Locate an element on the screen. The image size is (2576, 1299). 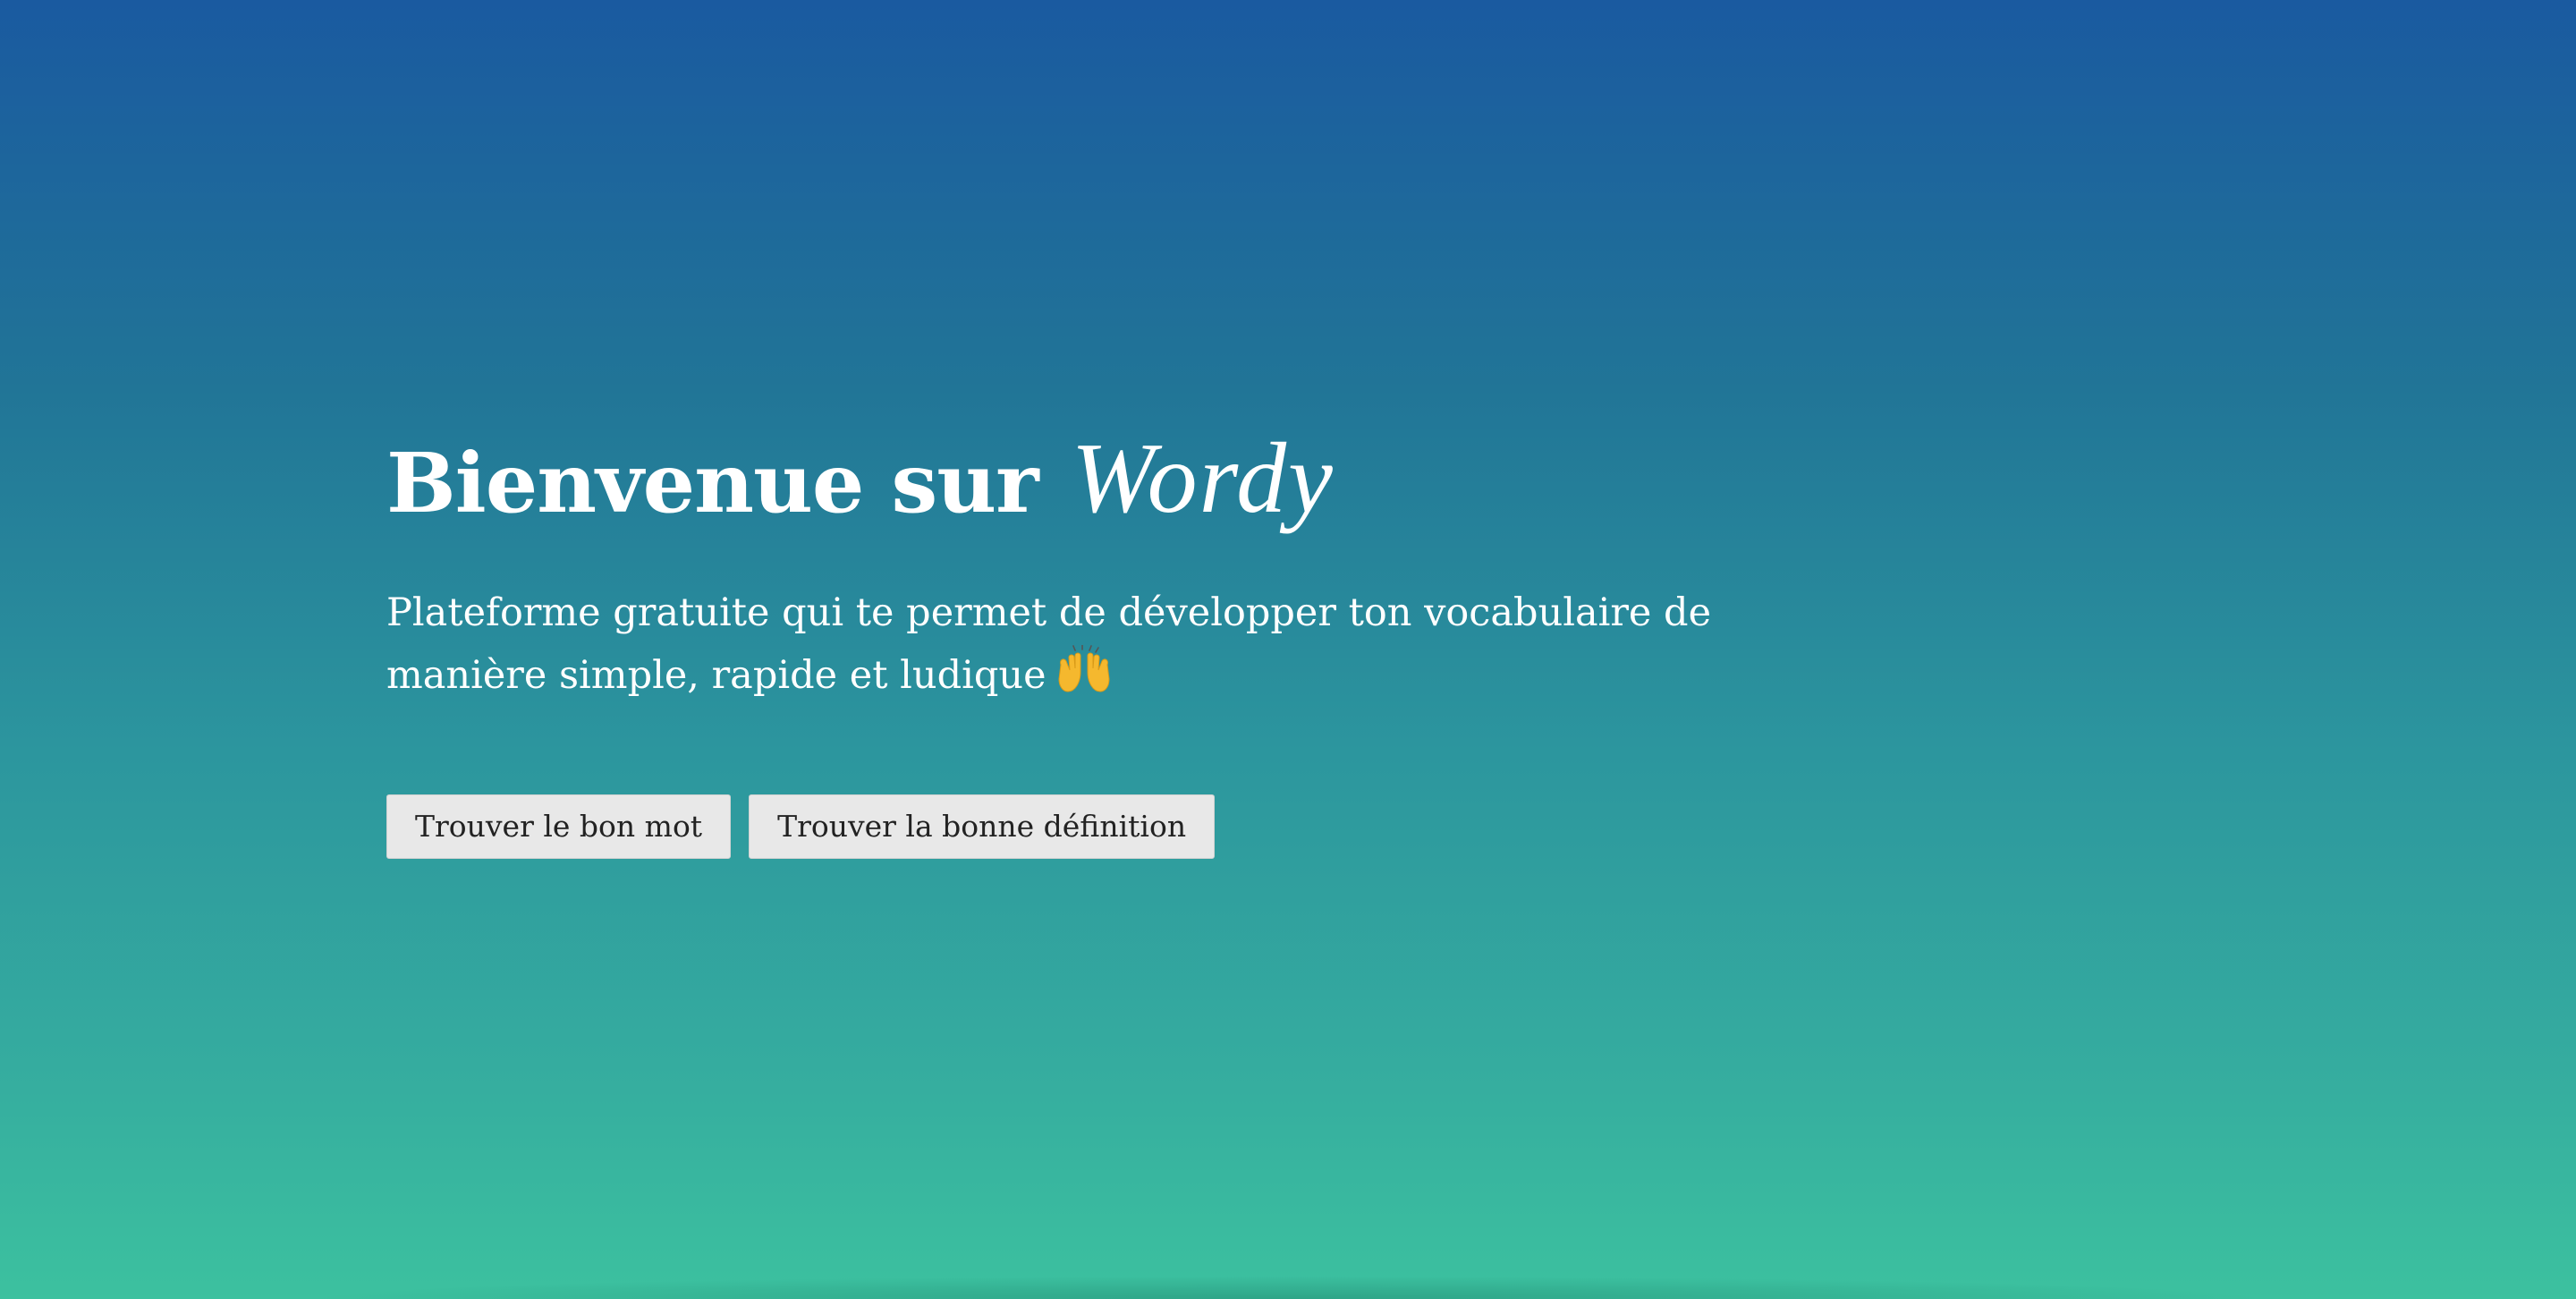
find-word-button: Trouver le bon mot is located at coordinates (559, 826).